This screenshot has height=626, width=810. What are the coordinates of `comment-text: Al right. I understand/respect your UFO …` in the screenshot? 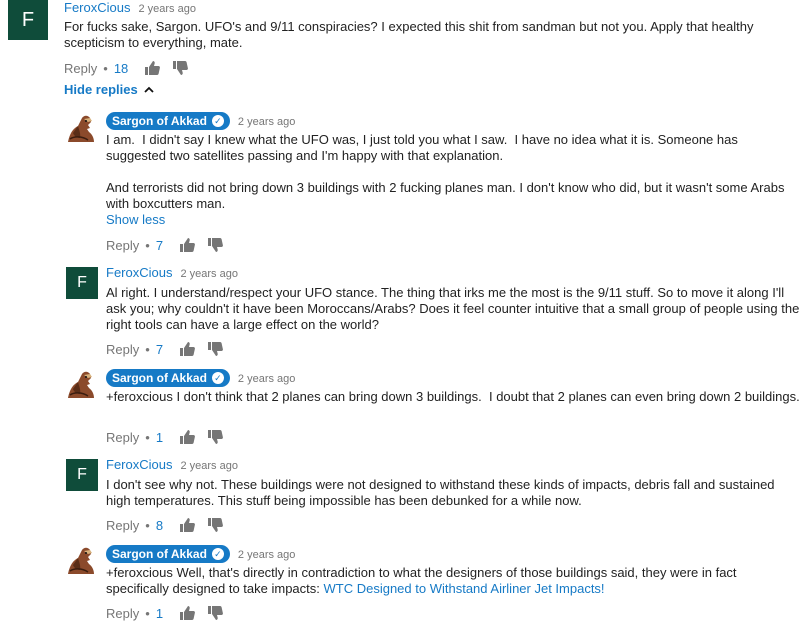 It's located at (454, 308).